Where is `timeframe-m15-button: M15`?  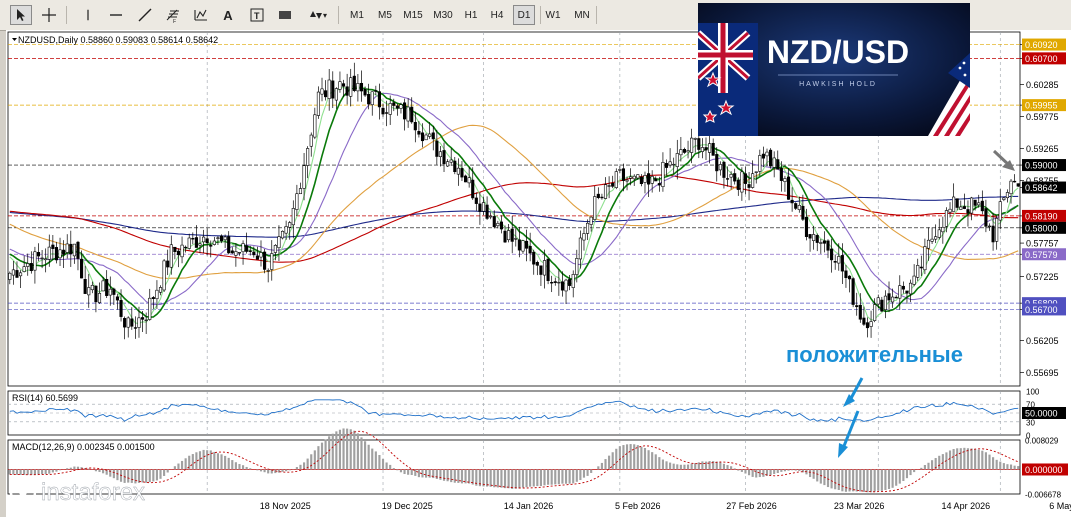 timeframe-m15-button: M15 is located at coordinates (413, 15).